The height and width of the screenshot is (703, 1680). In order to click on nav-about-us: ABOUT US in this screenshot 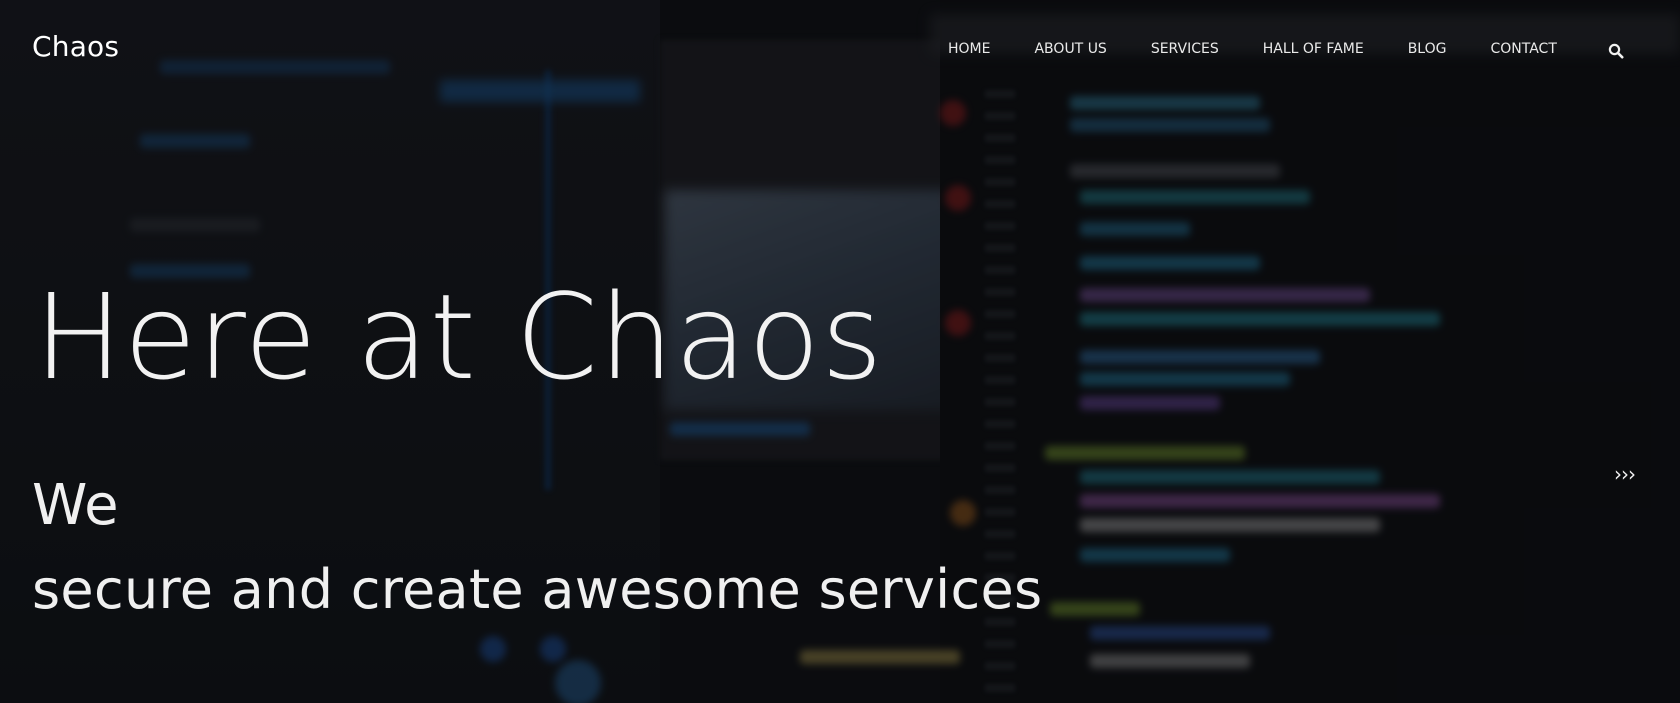, I will do `click(1070, 49)`.